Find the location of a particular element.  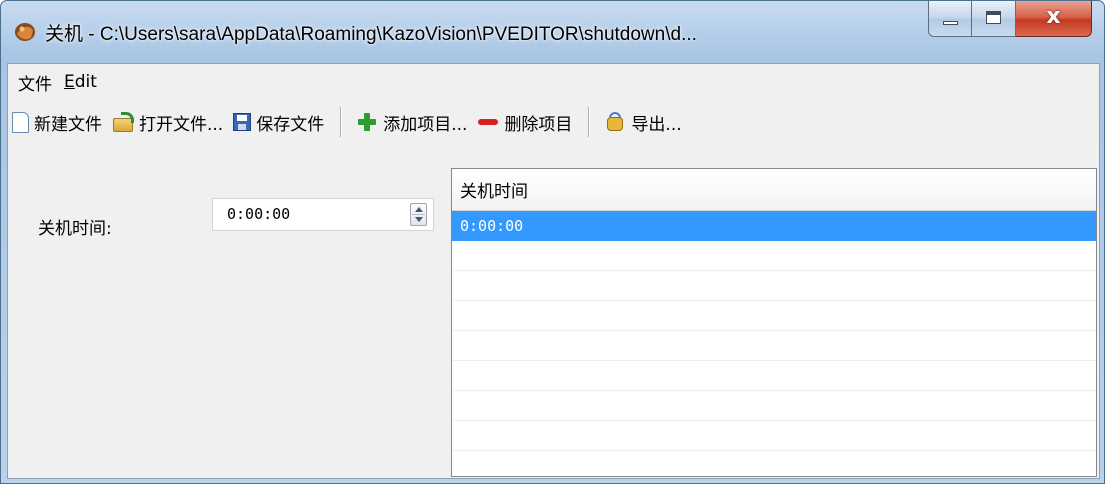

time-spinner is located at coordinates (418, 214).